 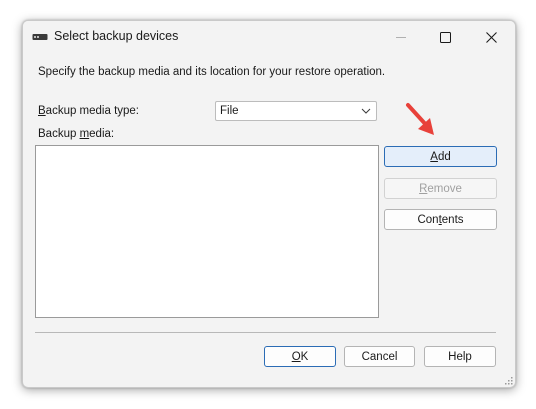 I want to click on backup-media-accel: m, so click(x=84, y=134).